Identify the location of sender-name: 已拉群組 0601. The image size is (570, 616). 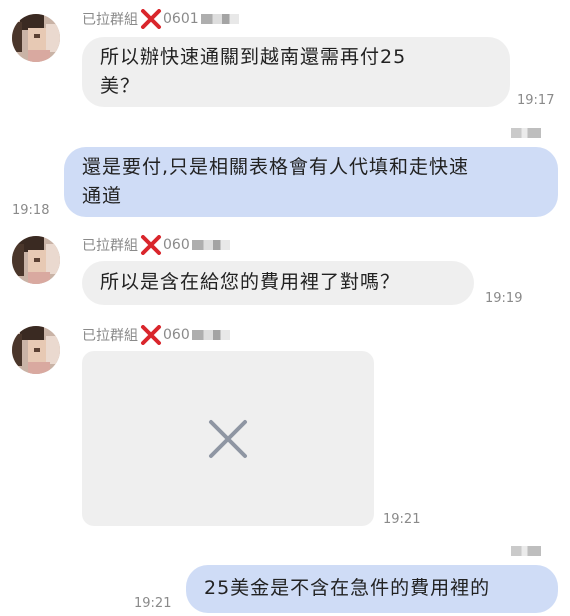
(160, 19).